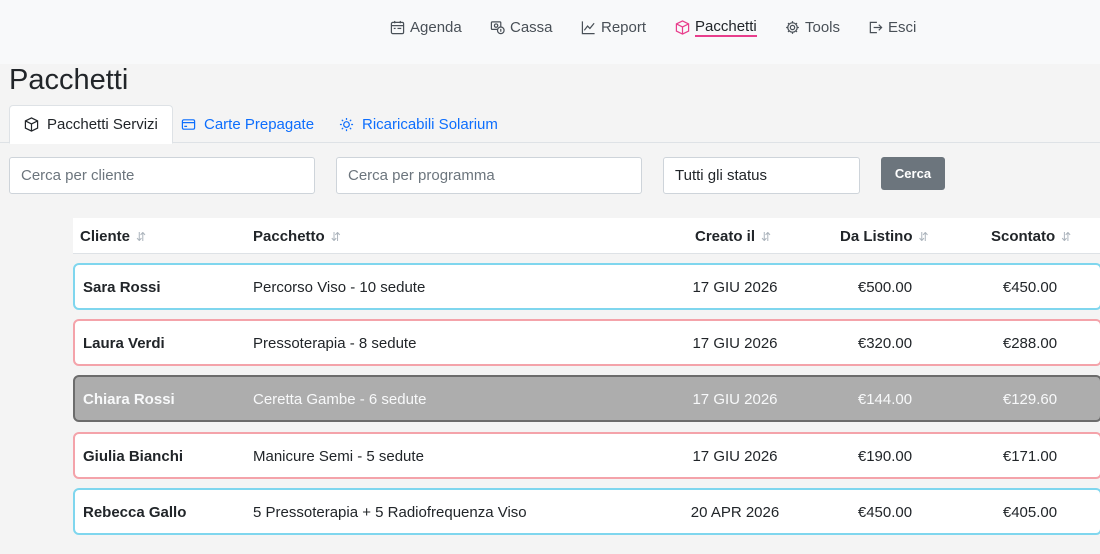 The image size is (1100, 554). What do you see at coordinates (884, 236) in the screenshot?
I see `column-header-da-listino: Da Listino ⇵` at bounding box center [884, 236].